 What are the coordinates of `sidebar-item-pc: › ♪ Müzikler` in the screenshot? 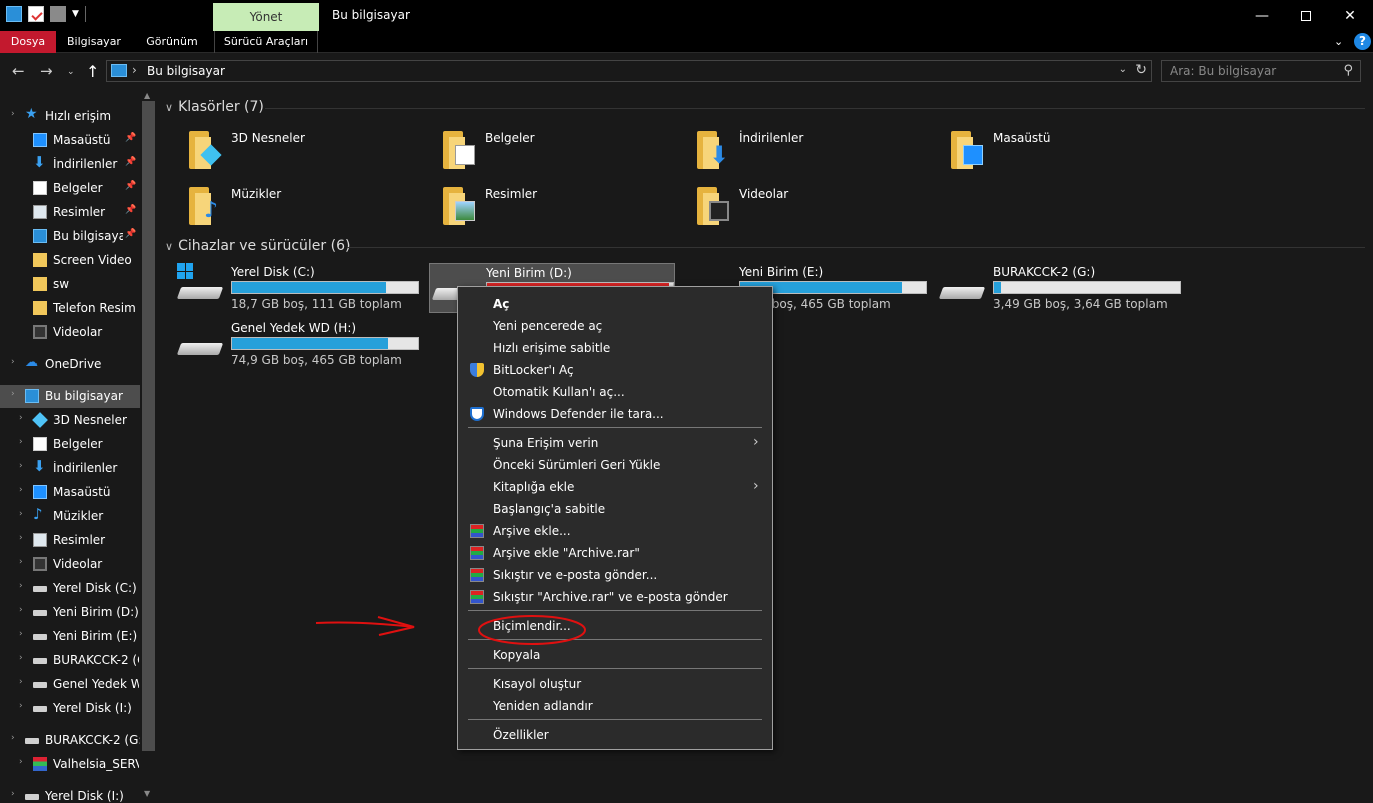 It's located at (70, 516).